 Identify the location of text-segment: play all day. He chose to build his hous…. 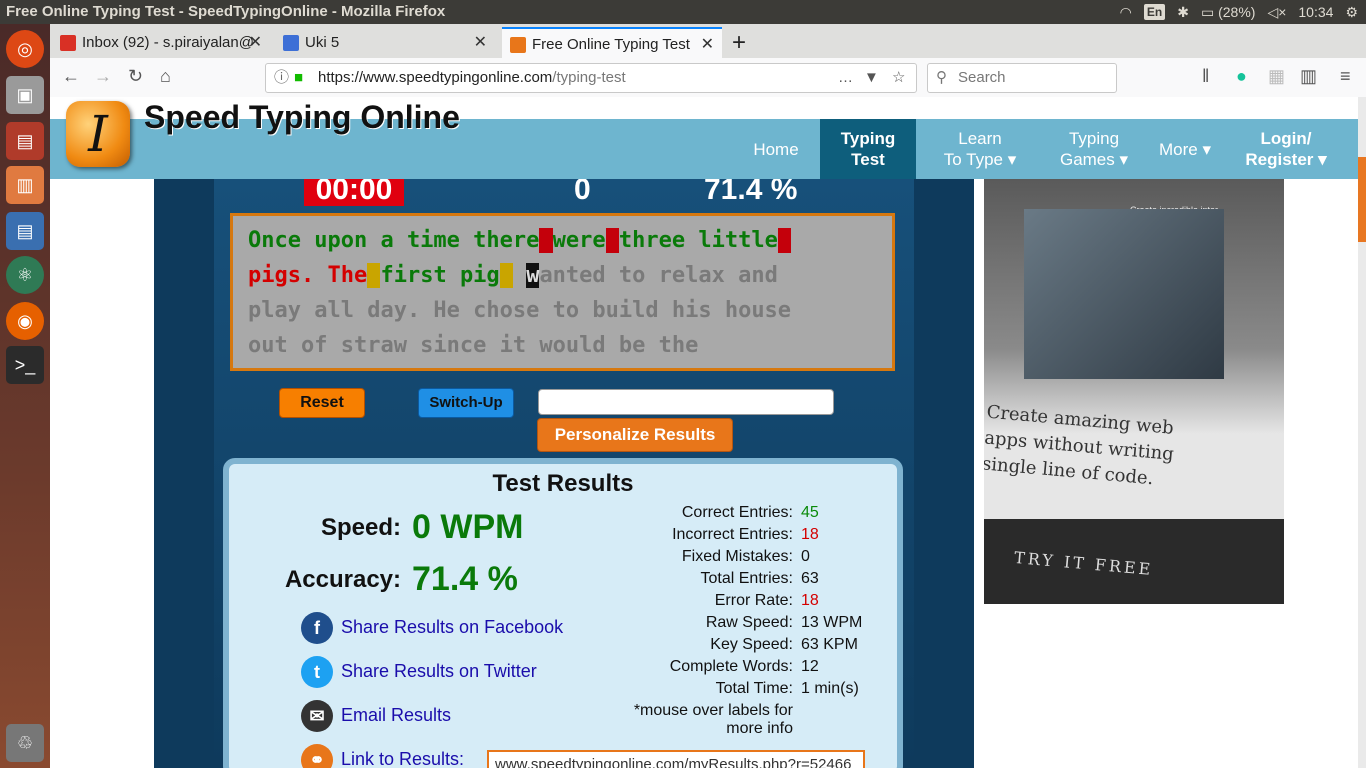
(520, 310).